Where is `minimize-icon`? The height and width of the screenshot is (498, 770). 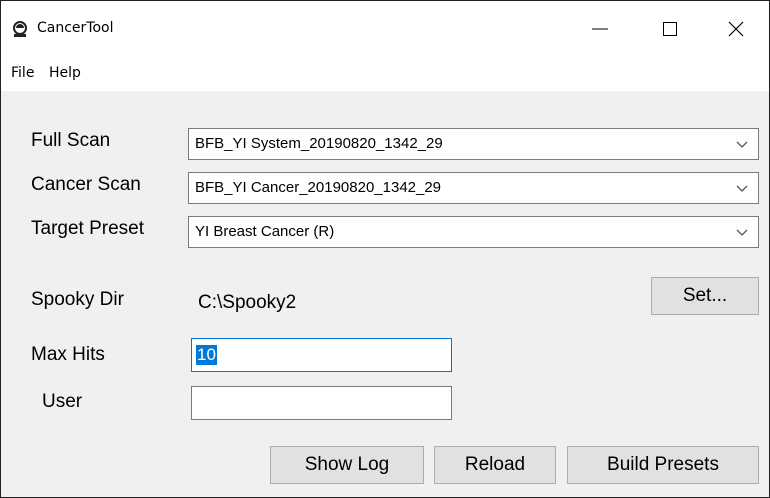 minimize-icon is located at coordinates (600, 29).